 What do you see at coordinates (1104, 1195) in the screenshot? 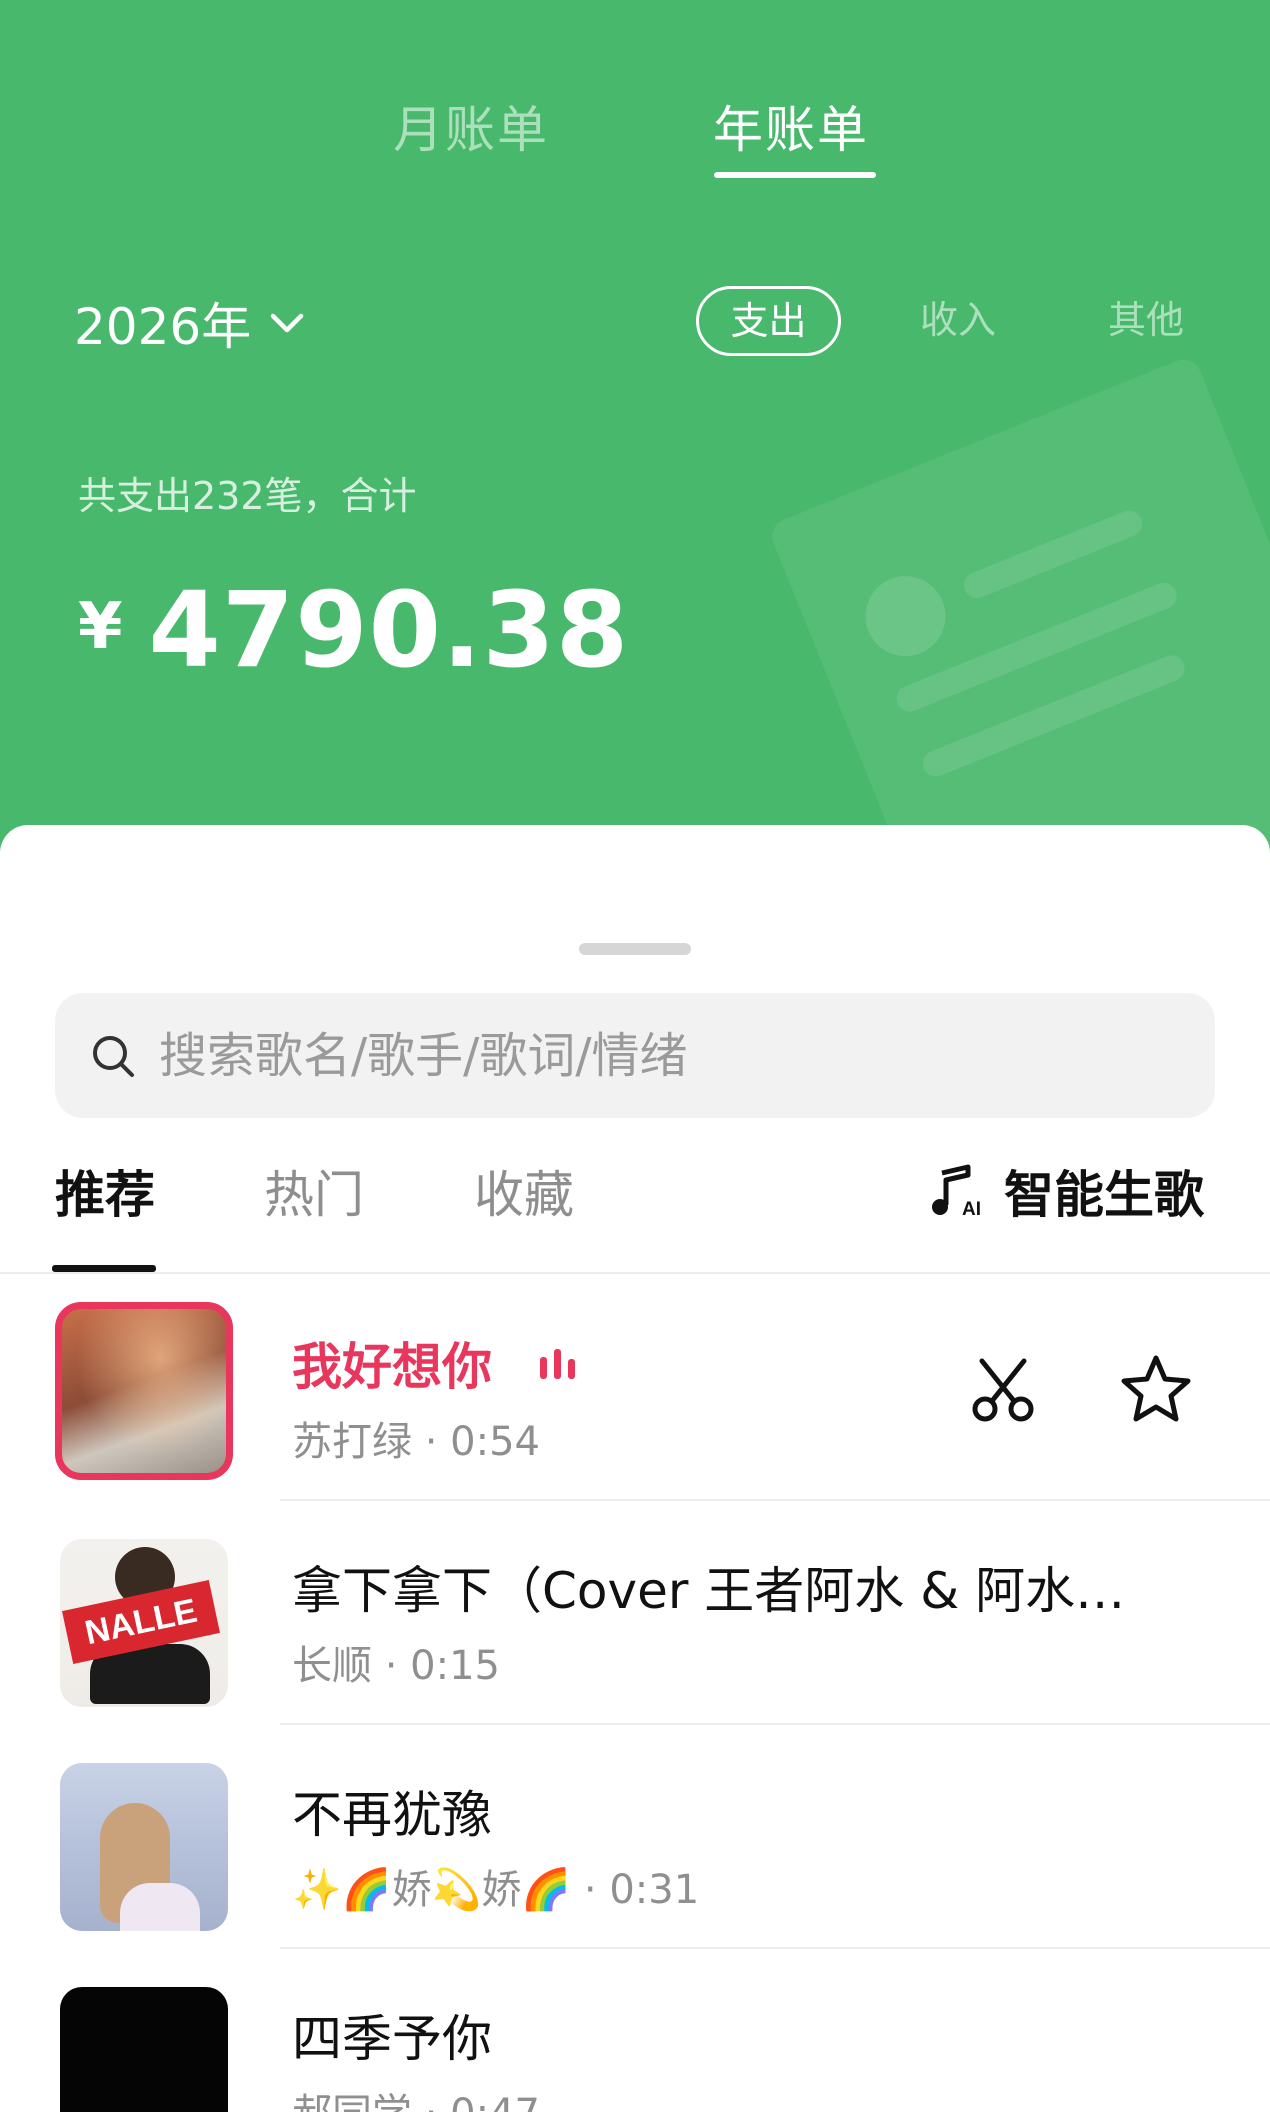
I see `ai-song-label: 智能生歌` at bounding box center [1104, 1195].